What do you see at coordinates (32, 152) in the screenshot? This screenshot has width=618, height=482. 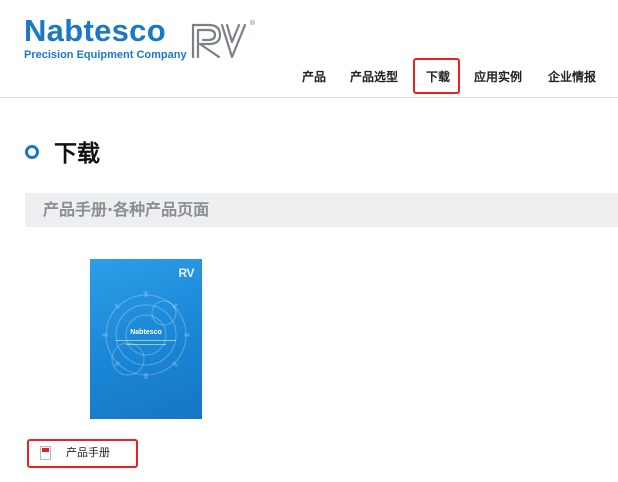 I see `title-bullet-icon` at bounding box center [32, 152].